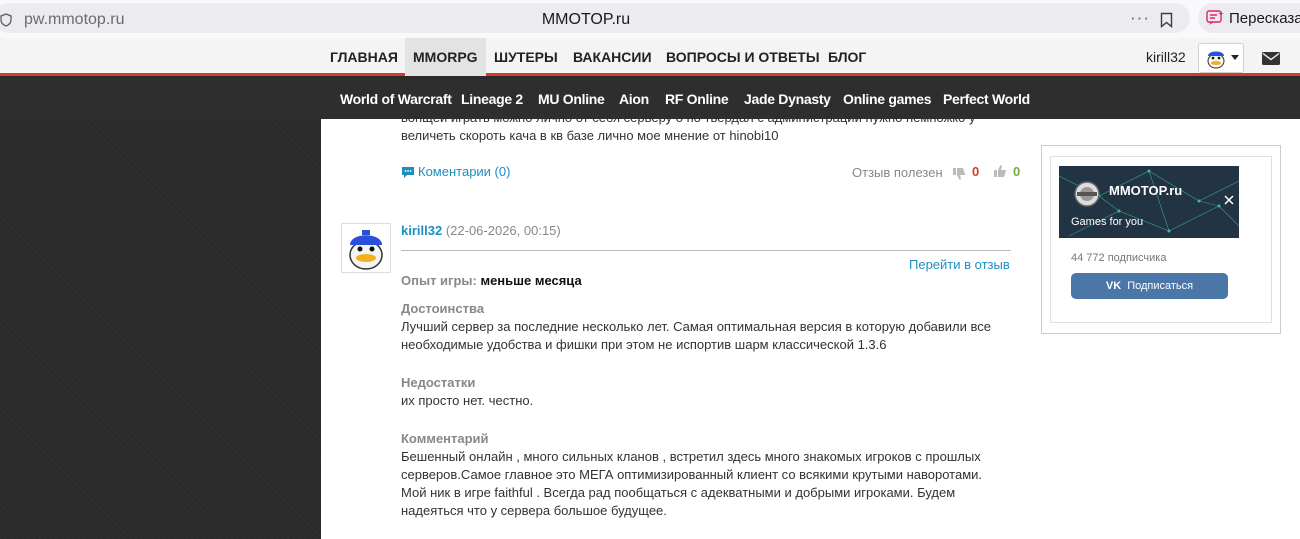 This screenshot has height=539, width=1300. I want to click on user-menu-button, so click(1221, 58).